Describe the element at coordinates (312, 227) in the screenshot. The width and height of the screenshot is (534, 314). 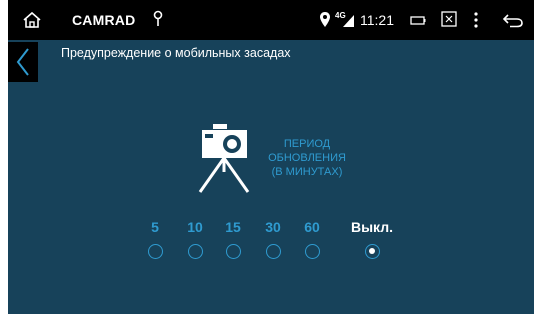
I see `option-label: 60` at that location.